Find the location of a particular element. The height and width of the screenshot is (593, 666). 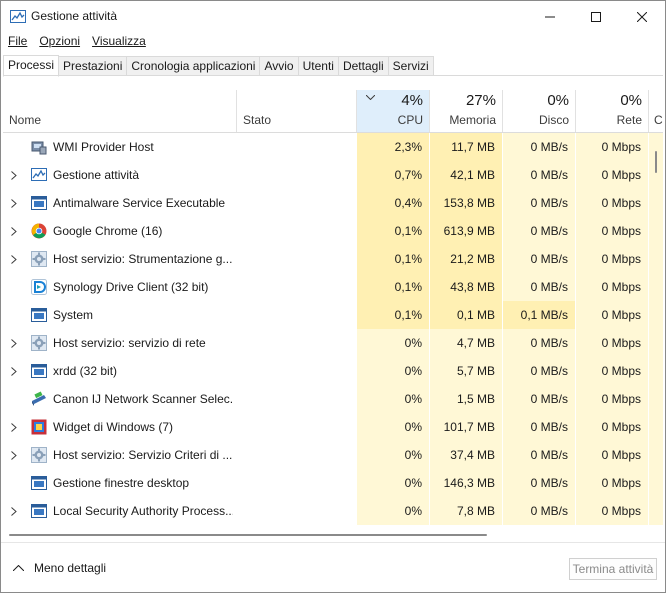

column-header-more: Co is located at coordinates (656, 104).